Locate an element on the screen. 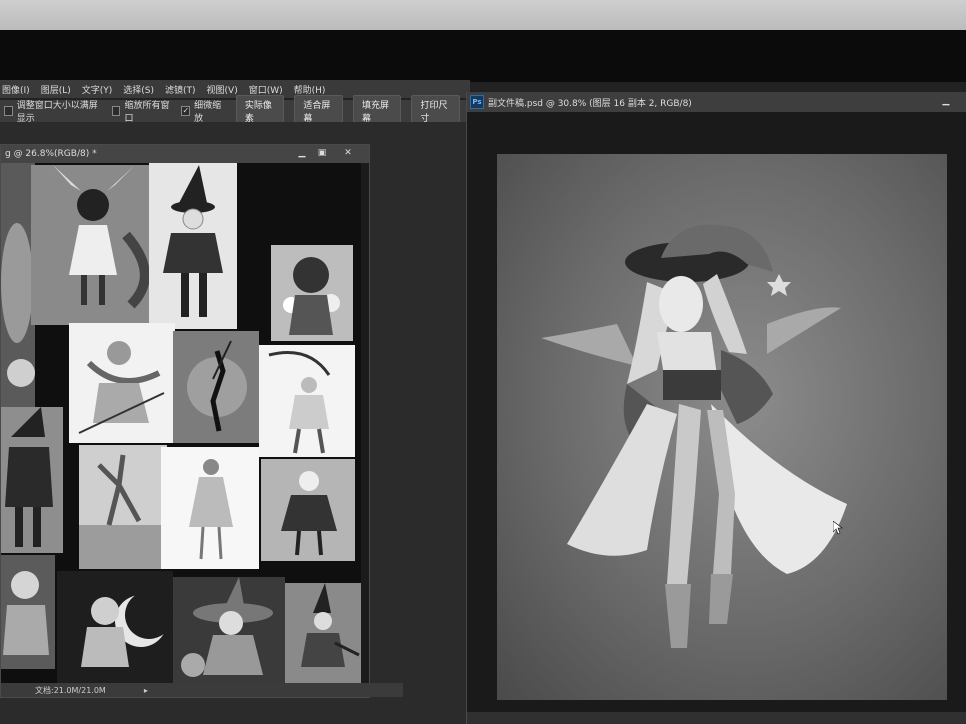 The height and width of the screenshot is (724, 966). monitor-bezel is located at coordinates (483, 56).